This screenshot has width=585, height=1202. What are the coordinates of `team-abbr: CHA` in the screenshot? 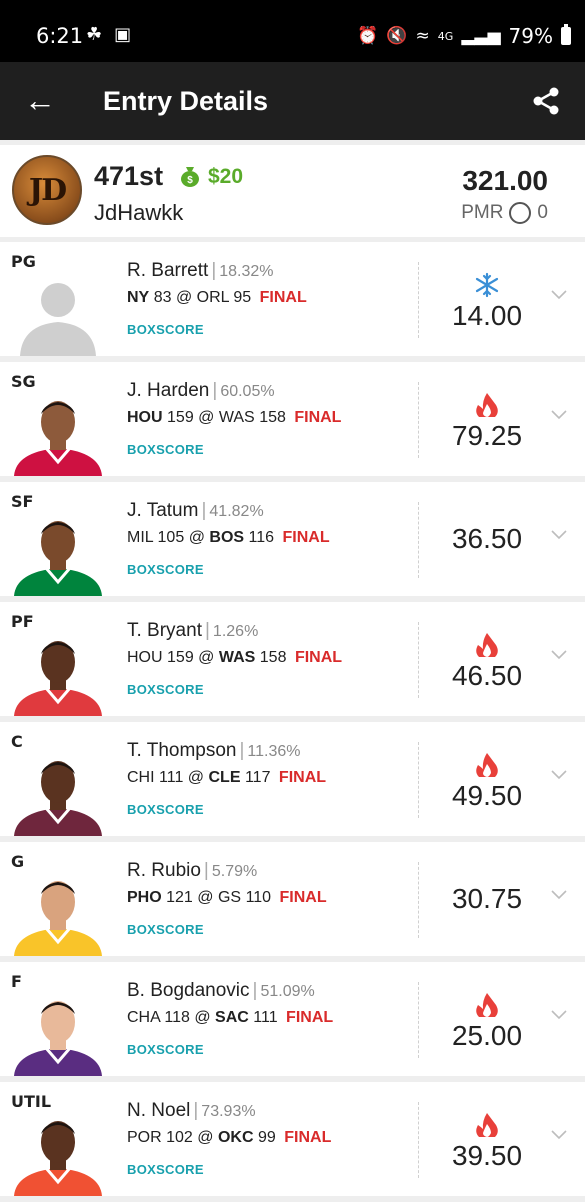 It's located at (143, 1017).